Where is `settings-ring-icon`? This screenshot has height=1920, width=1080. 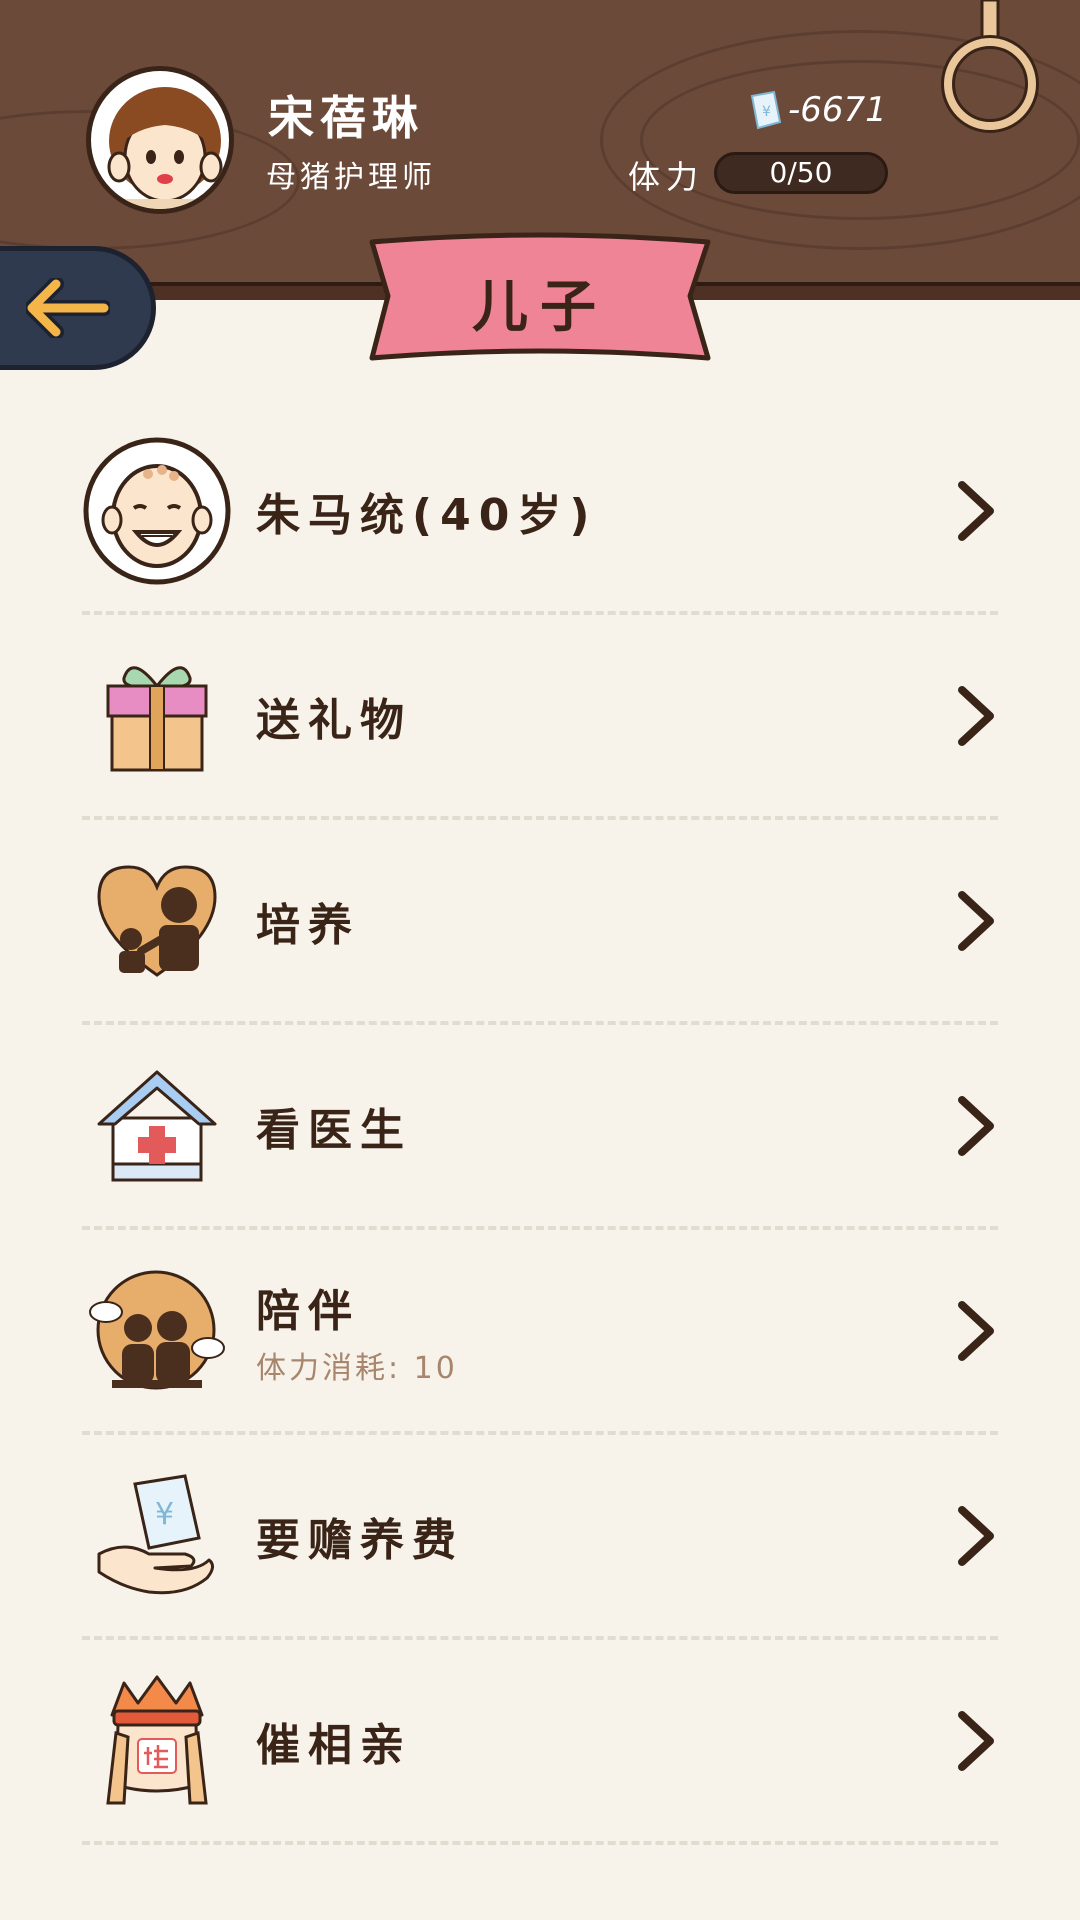
settings-ring-icon is located at coordinates (990, 70).